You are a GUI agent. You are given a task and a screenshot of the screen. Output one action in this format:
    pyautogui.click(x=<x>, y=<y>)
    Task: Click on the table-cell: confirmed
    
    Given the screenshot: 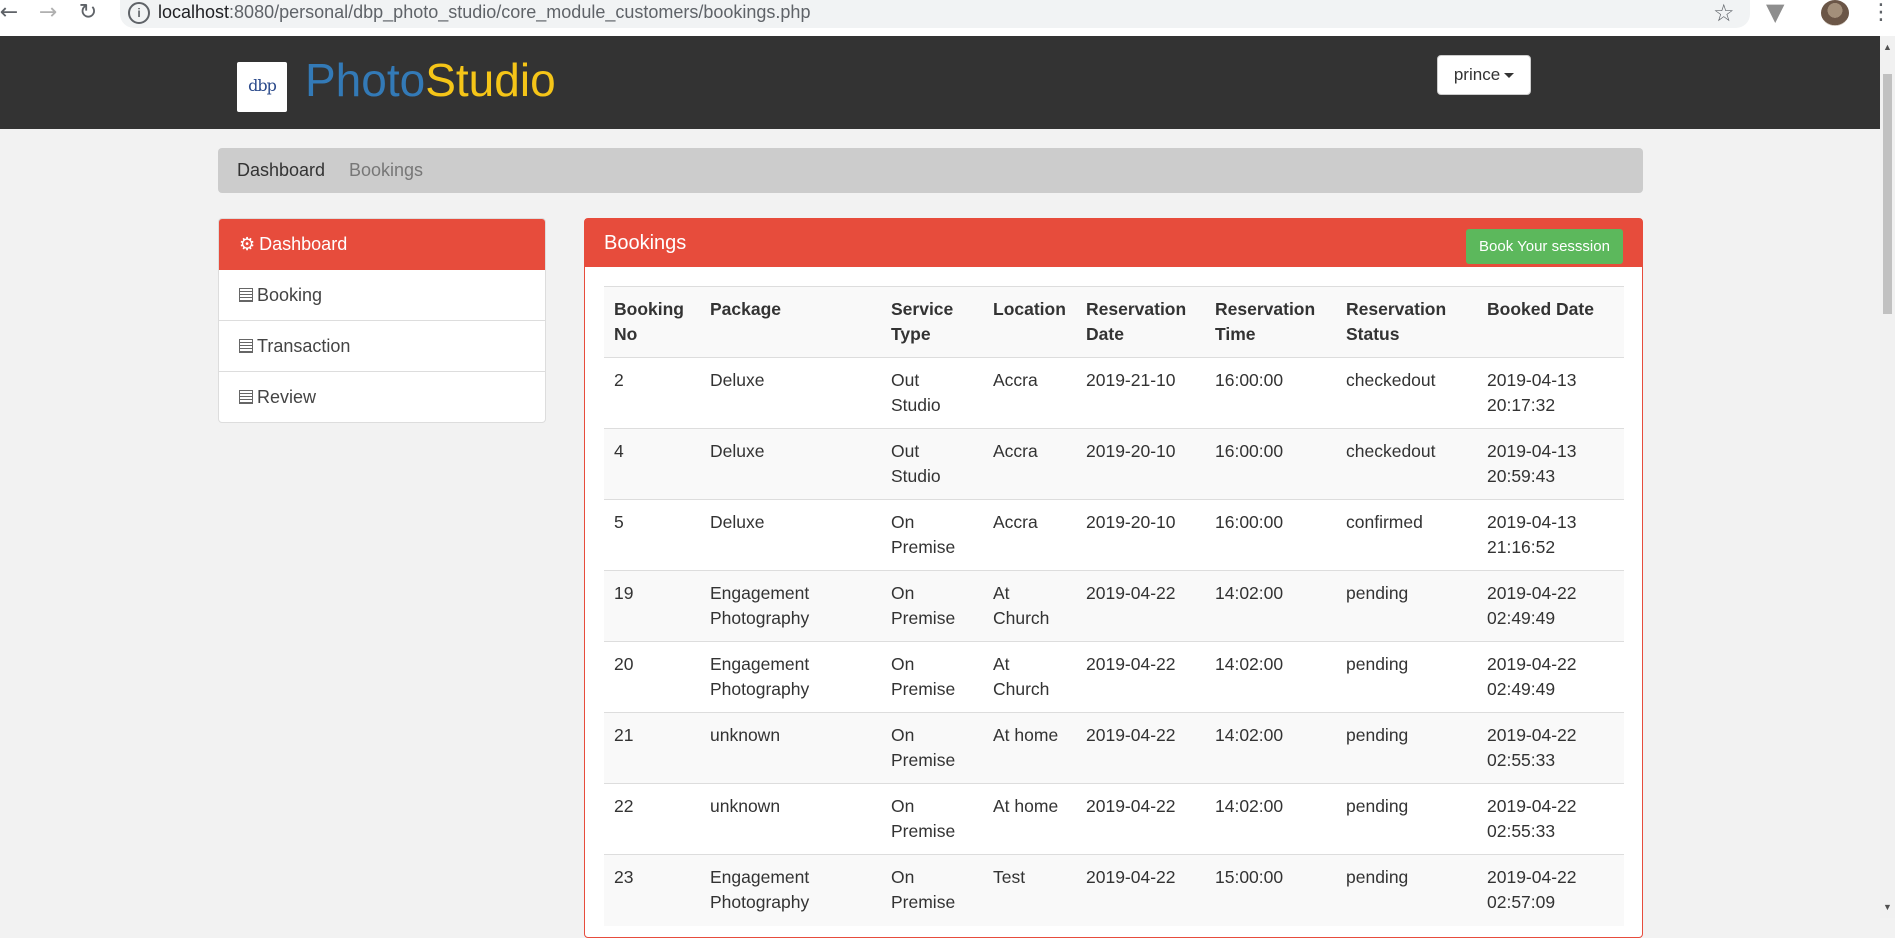 What is the action you would take?
    pyautogui.click(x=1406, y=535)
    